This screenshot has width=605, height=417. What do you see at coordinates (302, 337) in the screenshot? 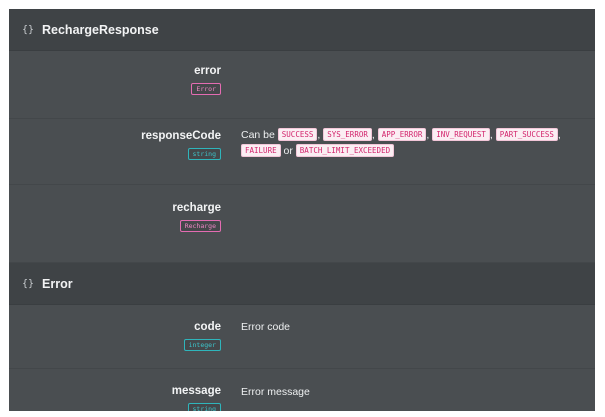
I see `field-row-code: code integer Error code` at bounding box center [302, 337].